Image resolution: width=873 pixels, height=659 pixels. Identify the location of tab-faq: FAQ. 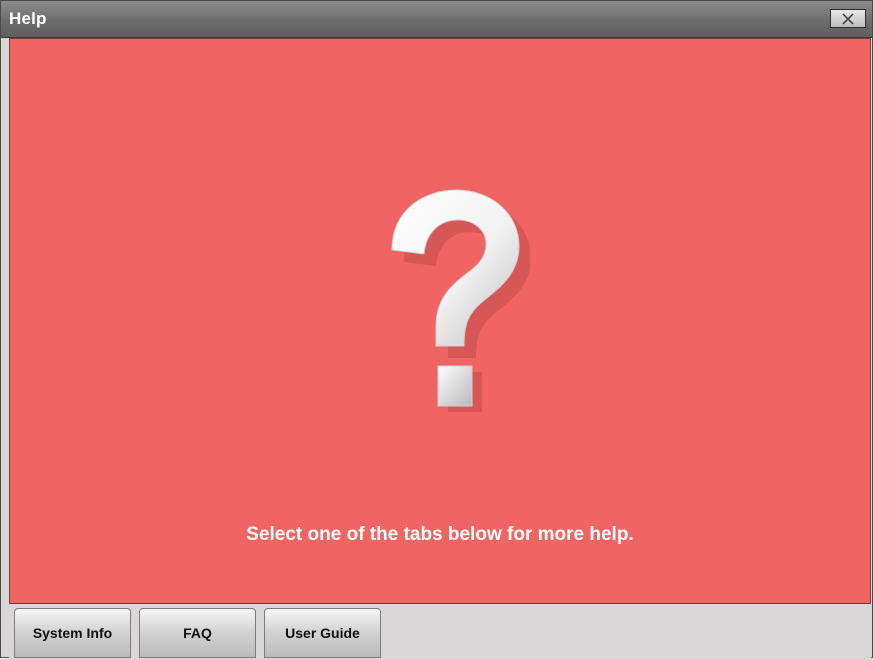
(197, 633).